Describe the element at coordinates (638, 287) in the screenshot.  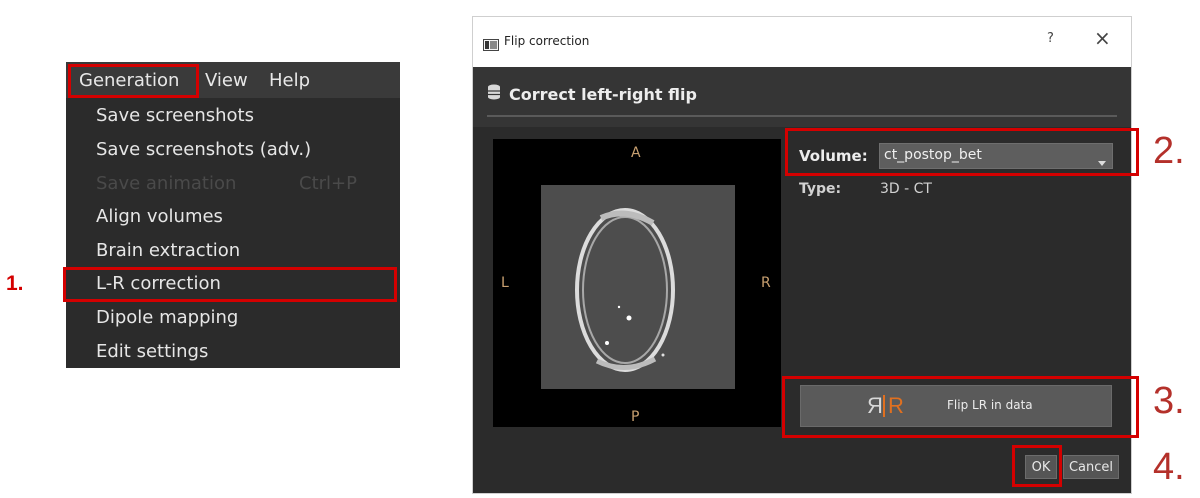
I see `ct-slice-image` at that location.